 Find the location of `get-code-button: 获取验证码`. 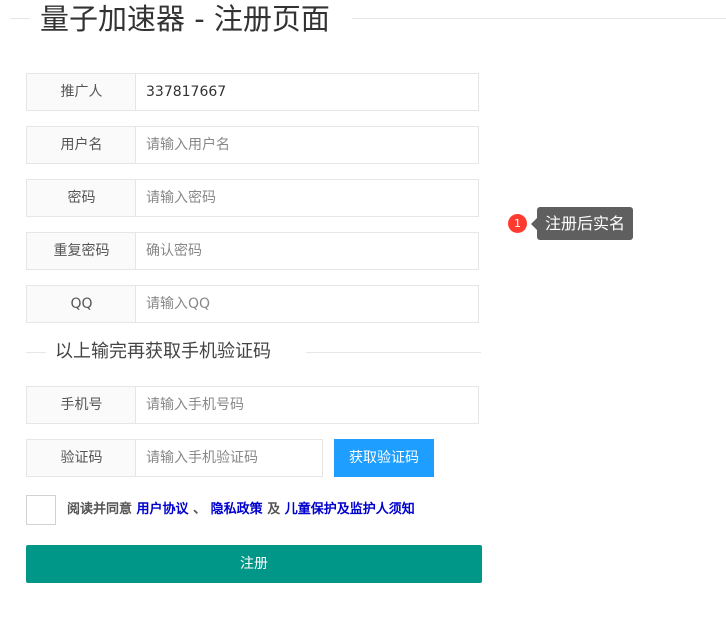

get-code-button: 获取验证码 is located at coordinates (384, 458).